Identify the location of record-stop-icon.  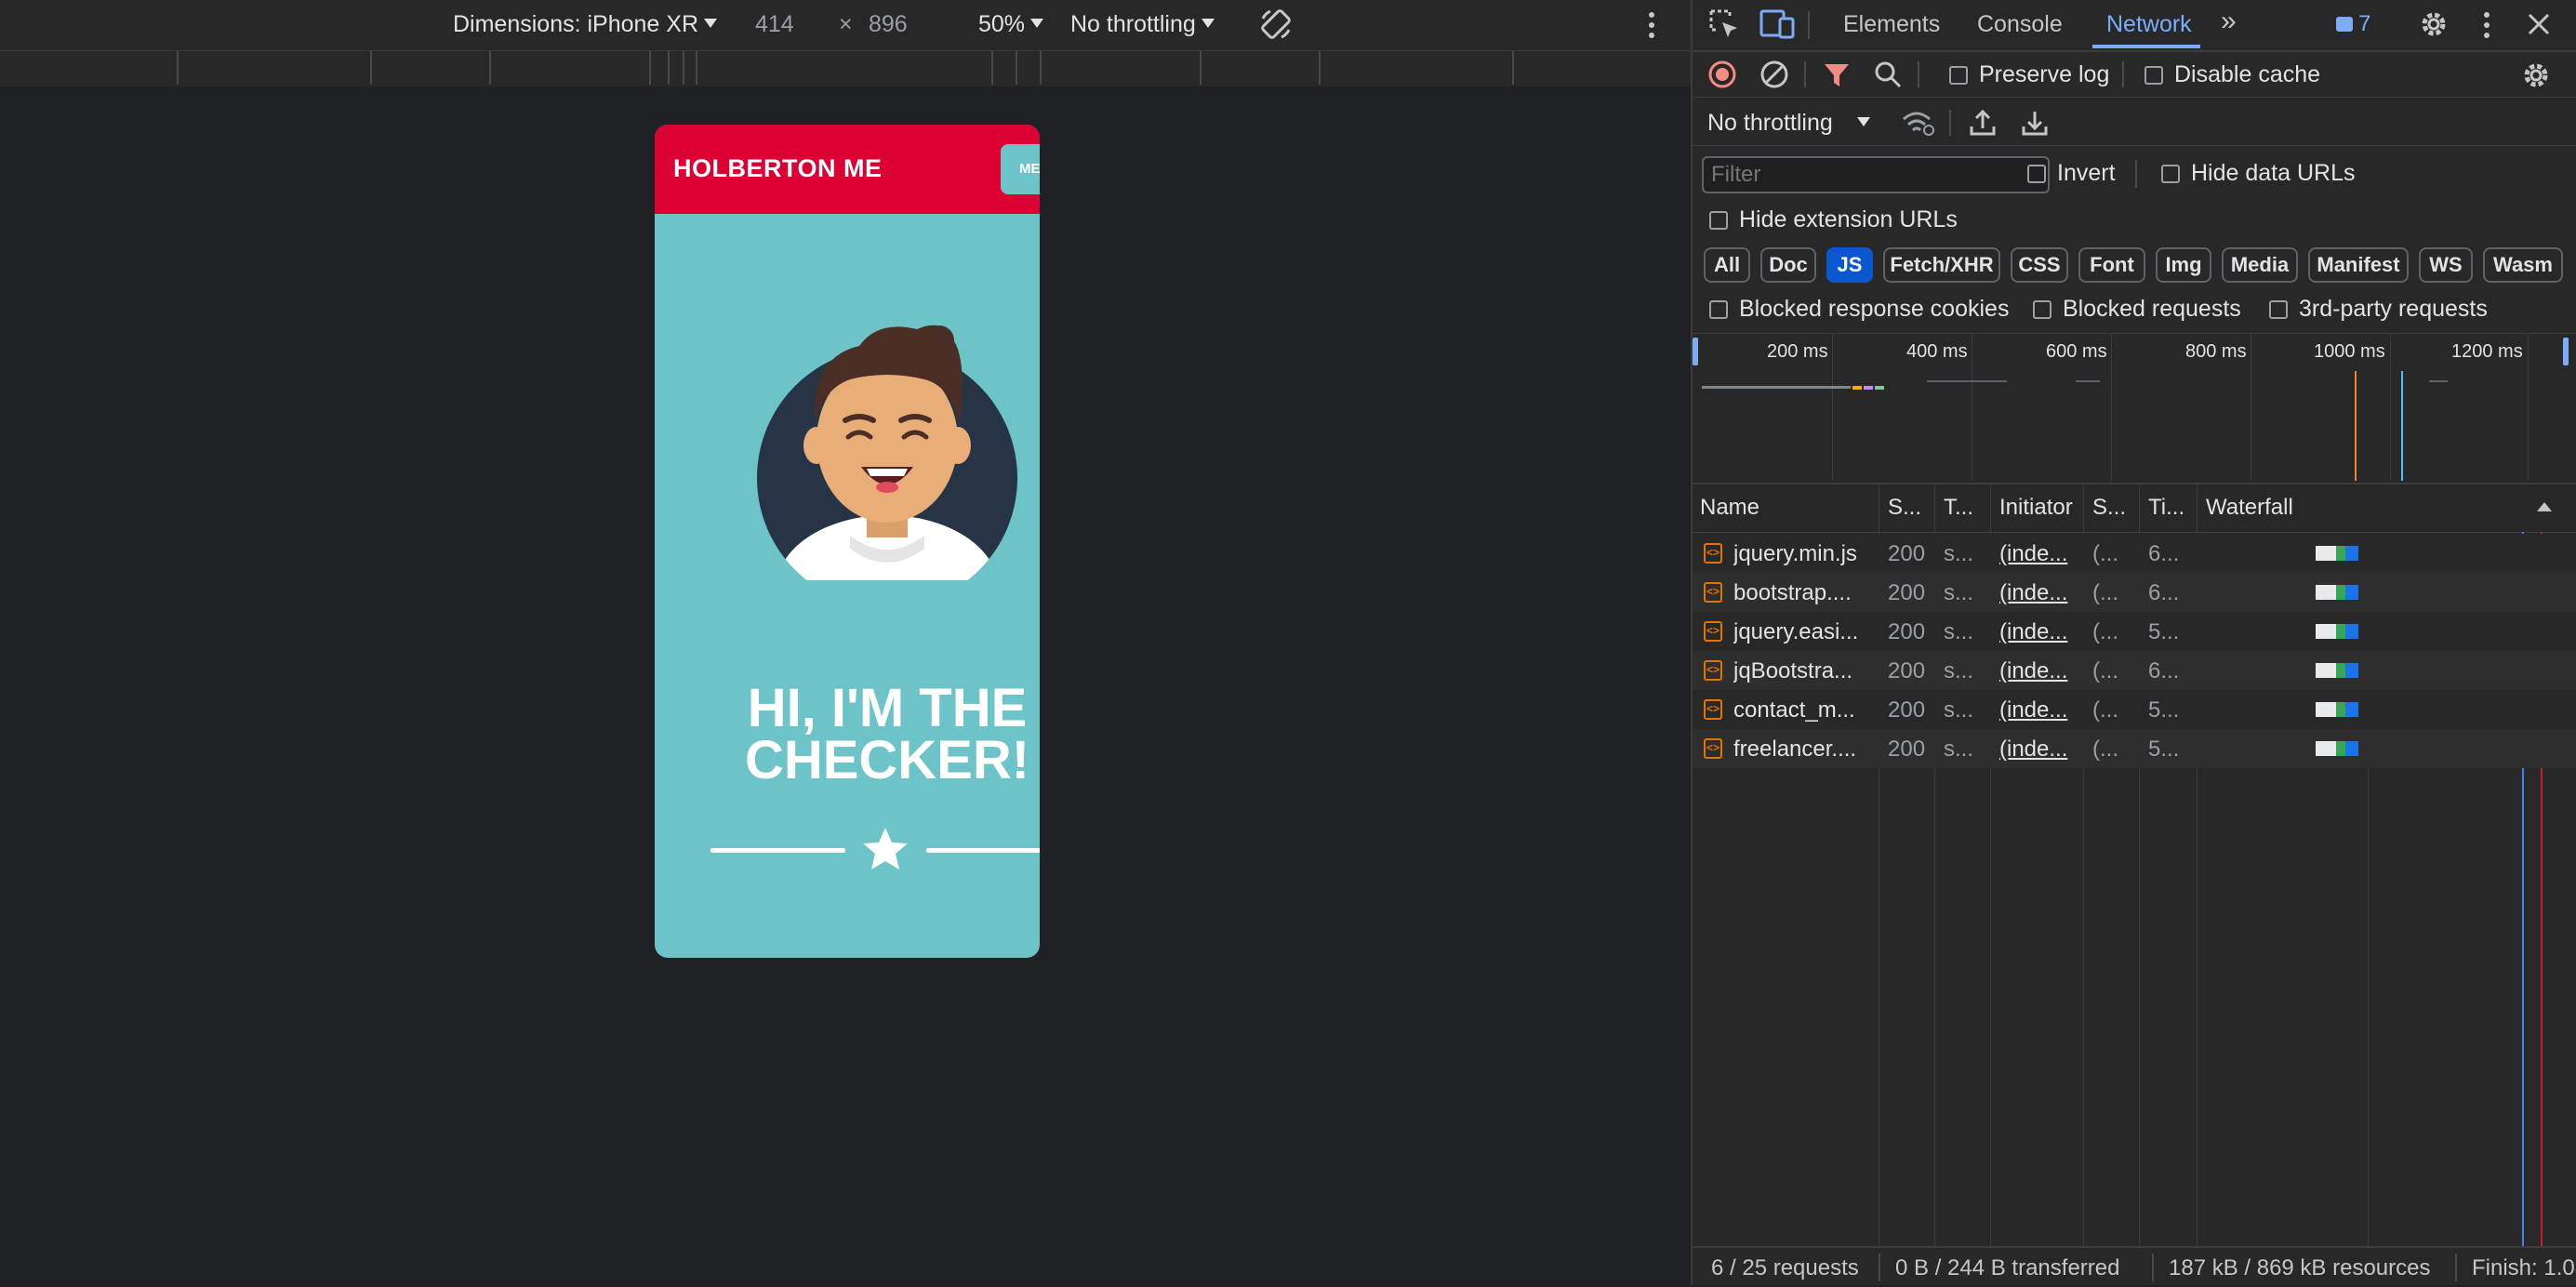
(1722, 74).